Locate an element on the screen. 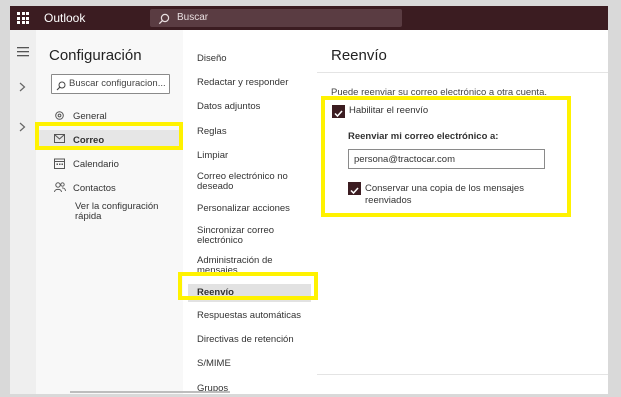  mail-nav-item: Correo electrónico no deseado is located at coordinates (252, 182).